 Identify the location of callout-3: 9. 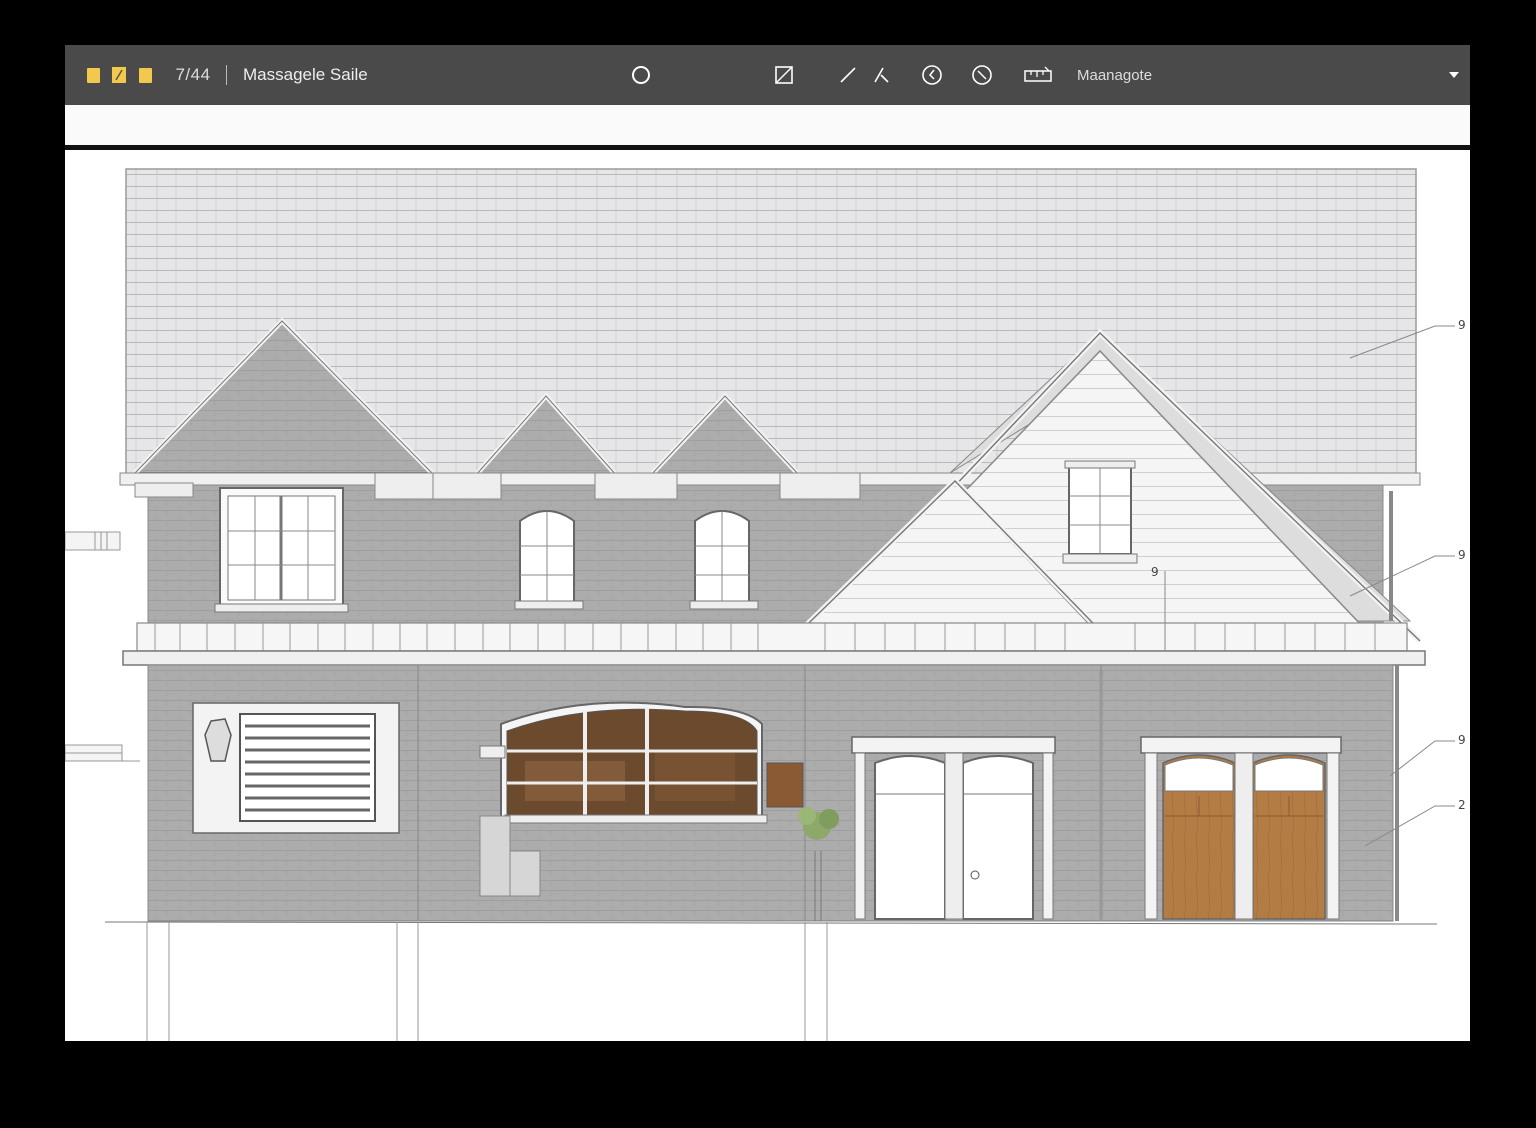
(1462, 740).